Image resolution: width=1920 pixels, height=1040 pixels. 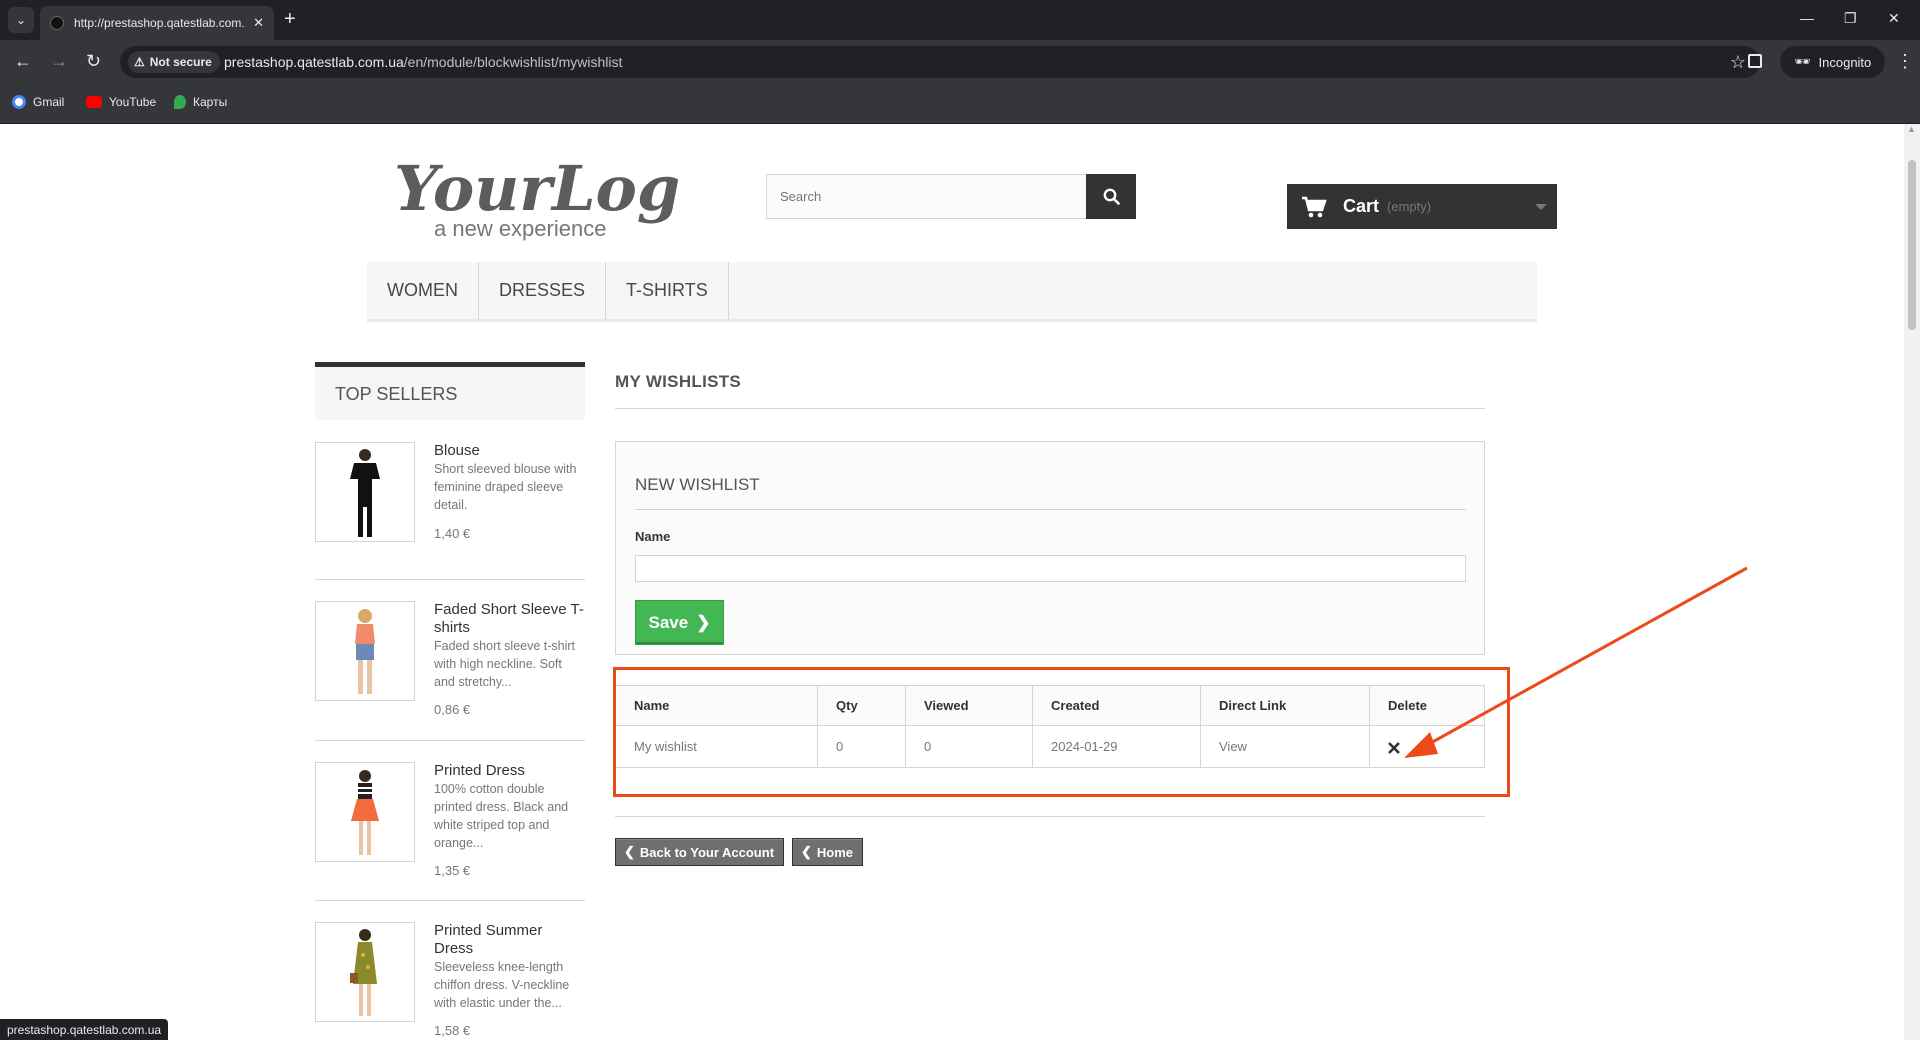 I want to click on scrollbar-thumb, so click(x=1912, y=245).